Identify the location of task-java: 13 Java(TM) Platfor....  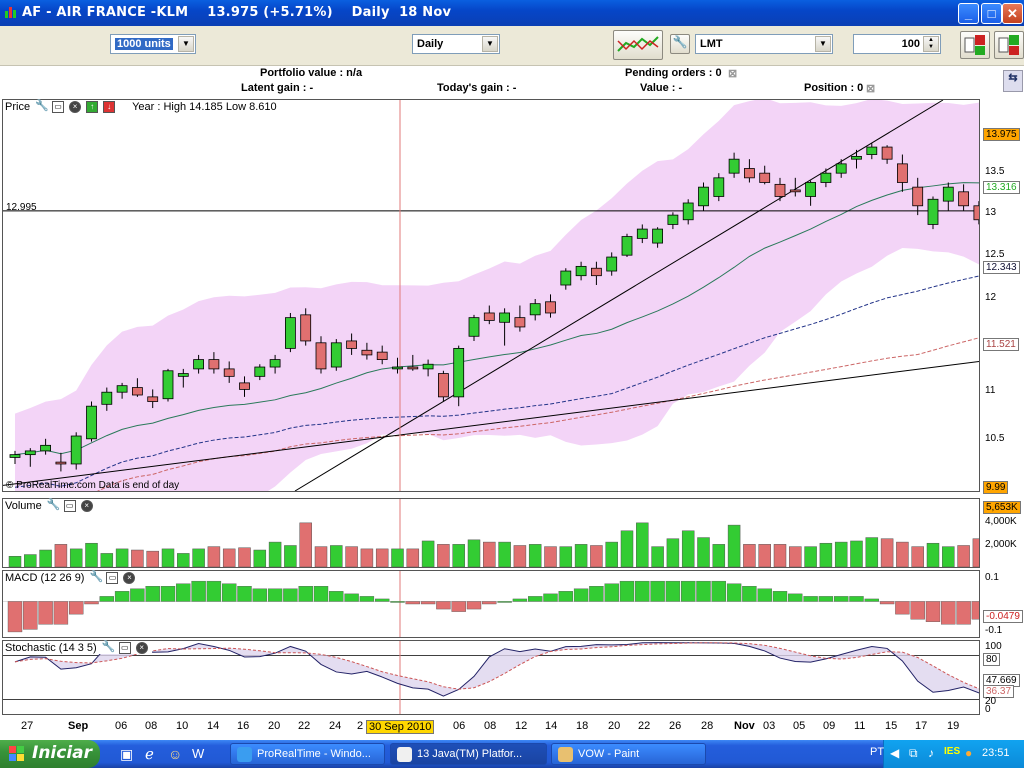
(468, 754).